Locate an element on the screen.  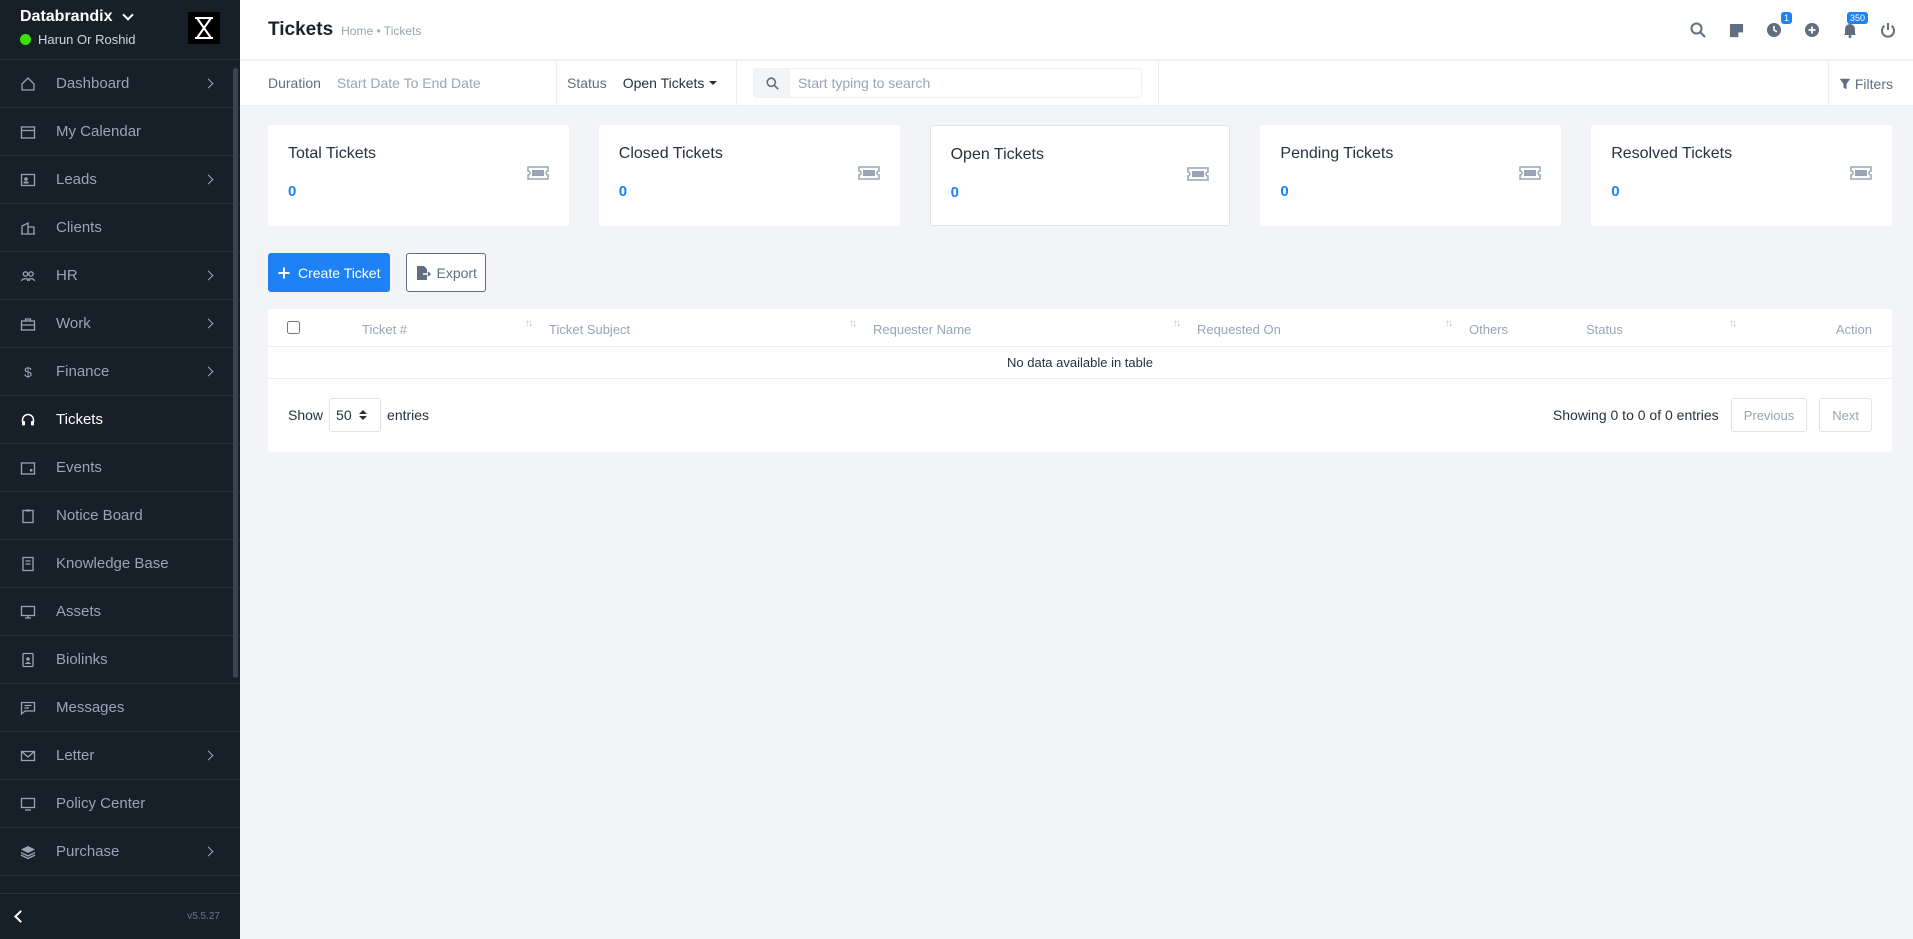
plus-circle-icon is located at coordinates (1812, 30).